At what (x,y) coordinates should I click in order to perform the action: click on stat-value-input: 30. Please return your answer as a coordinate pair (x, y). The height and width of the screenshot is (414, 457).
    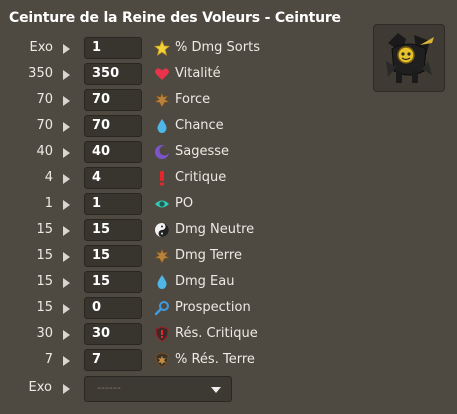
    Looking at the image, I should click on (113, 334).